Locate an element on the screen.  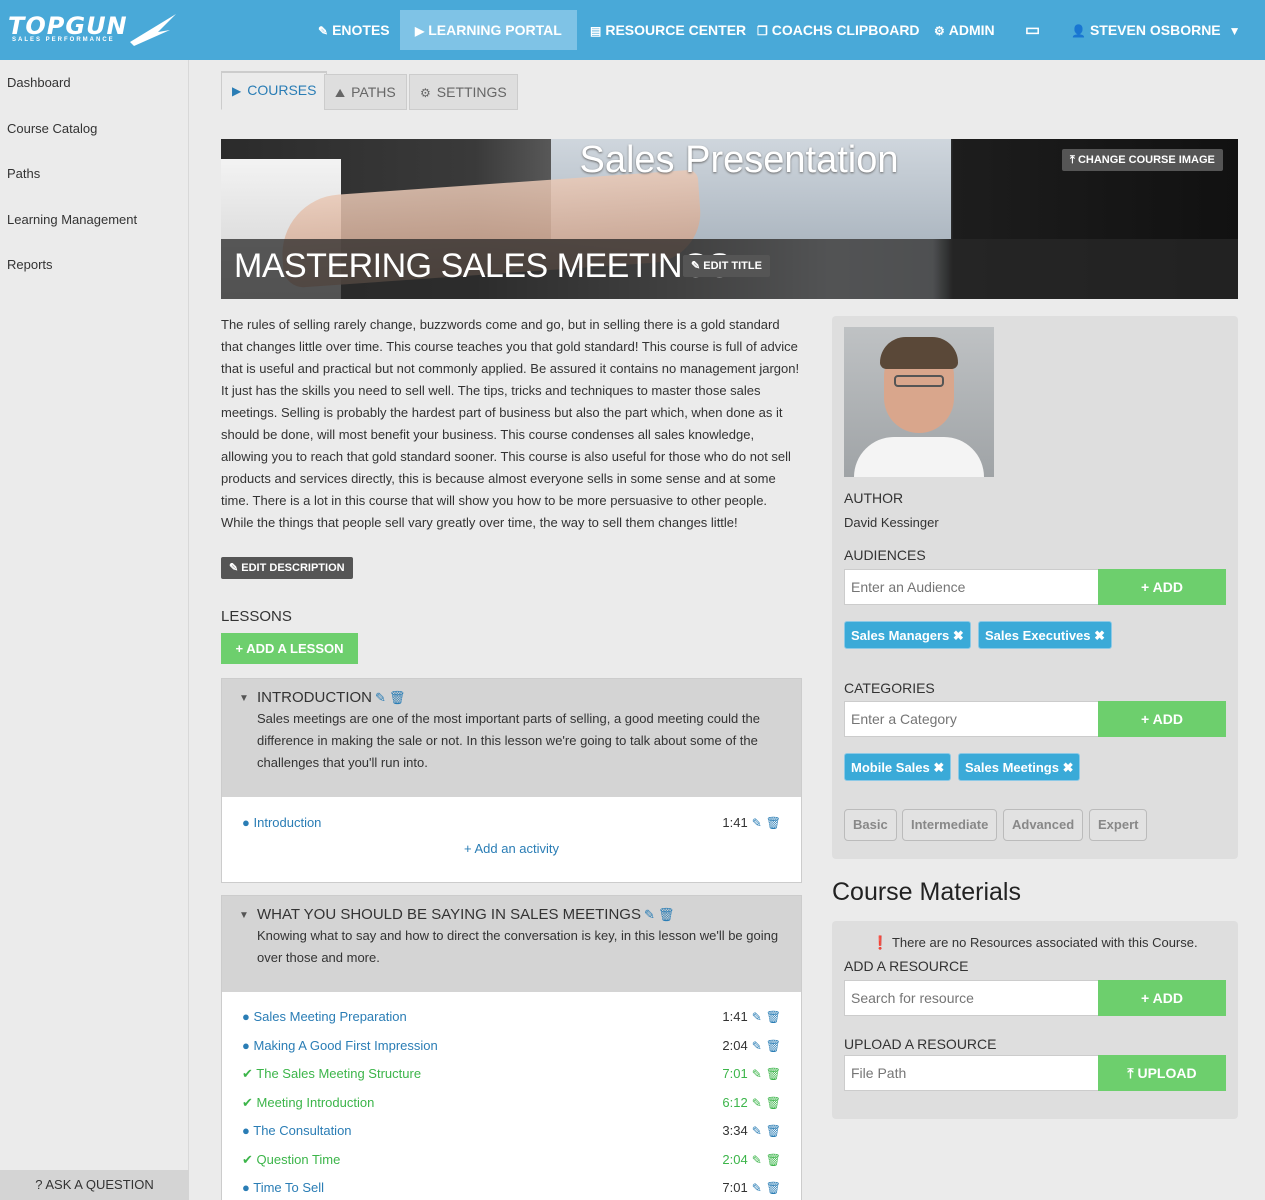
activity-introduction: ● Introduction is located at coordinates (281, 822).